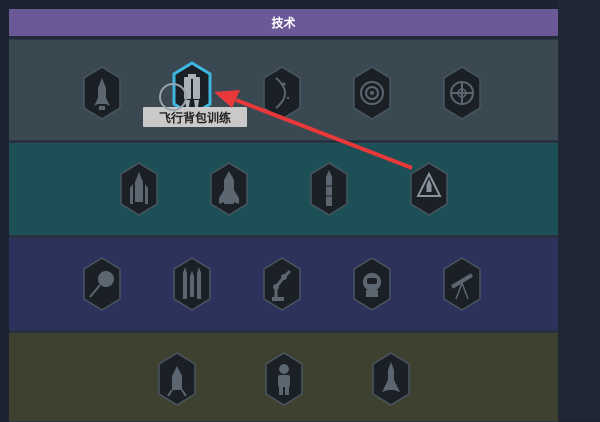  I want to click on tech-node-orbit, so click(282, 93).